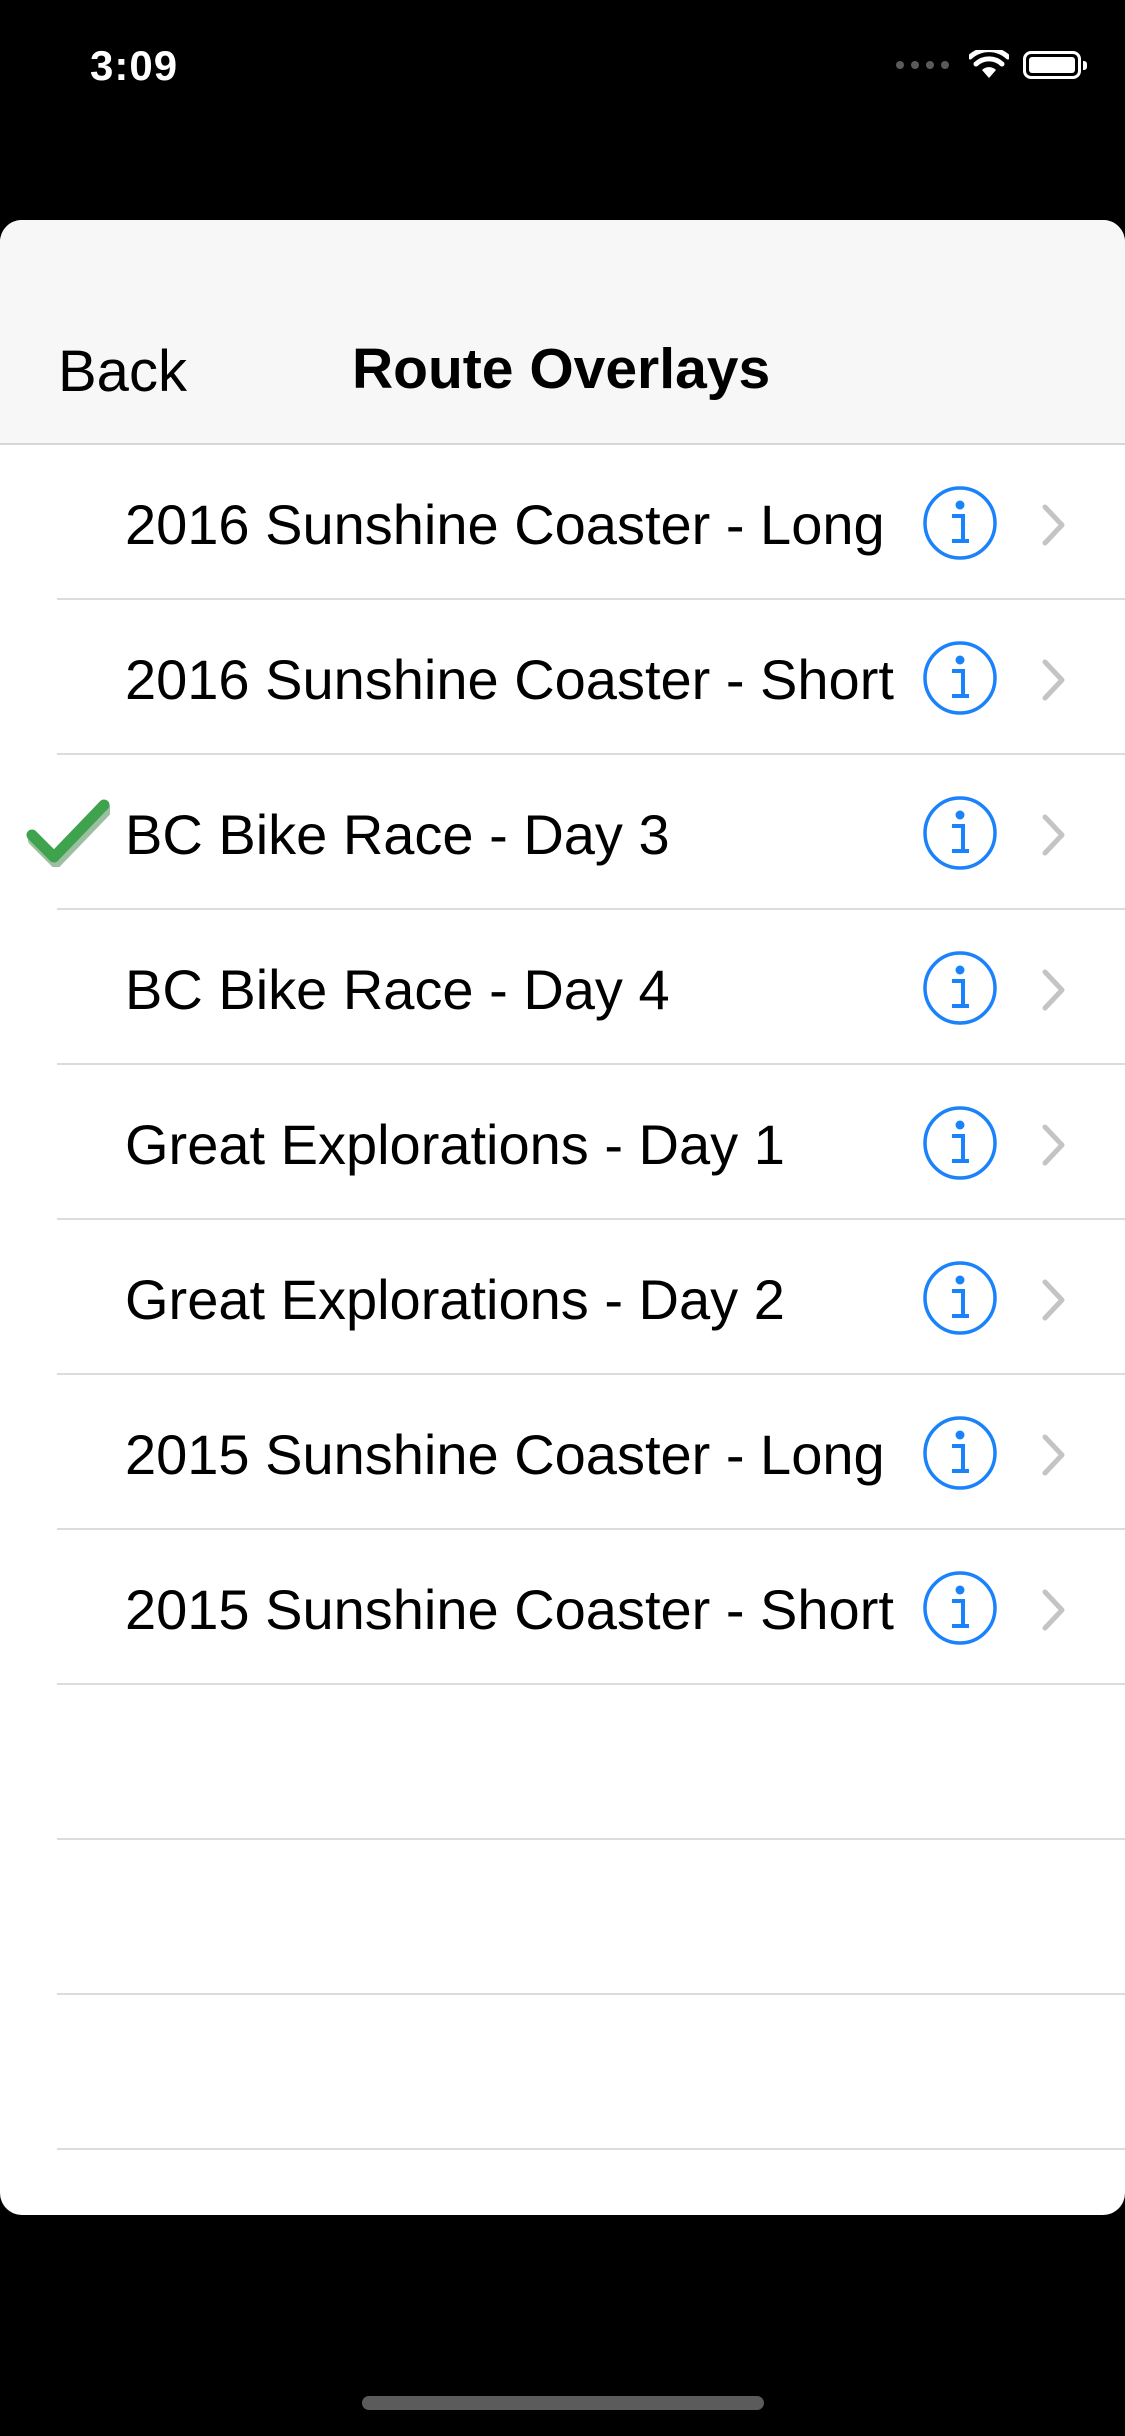  What do you see at coordinates (562, 332) in the screenshot?
I see `navigation-bar: Back Route Overlays` at bounding box center [562, 332].